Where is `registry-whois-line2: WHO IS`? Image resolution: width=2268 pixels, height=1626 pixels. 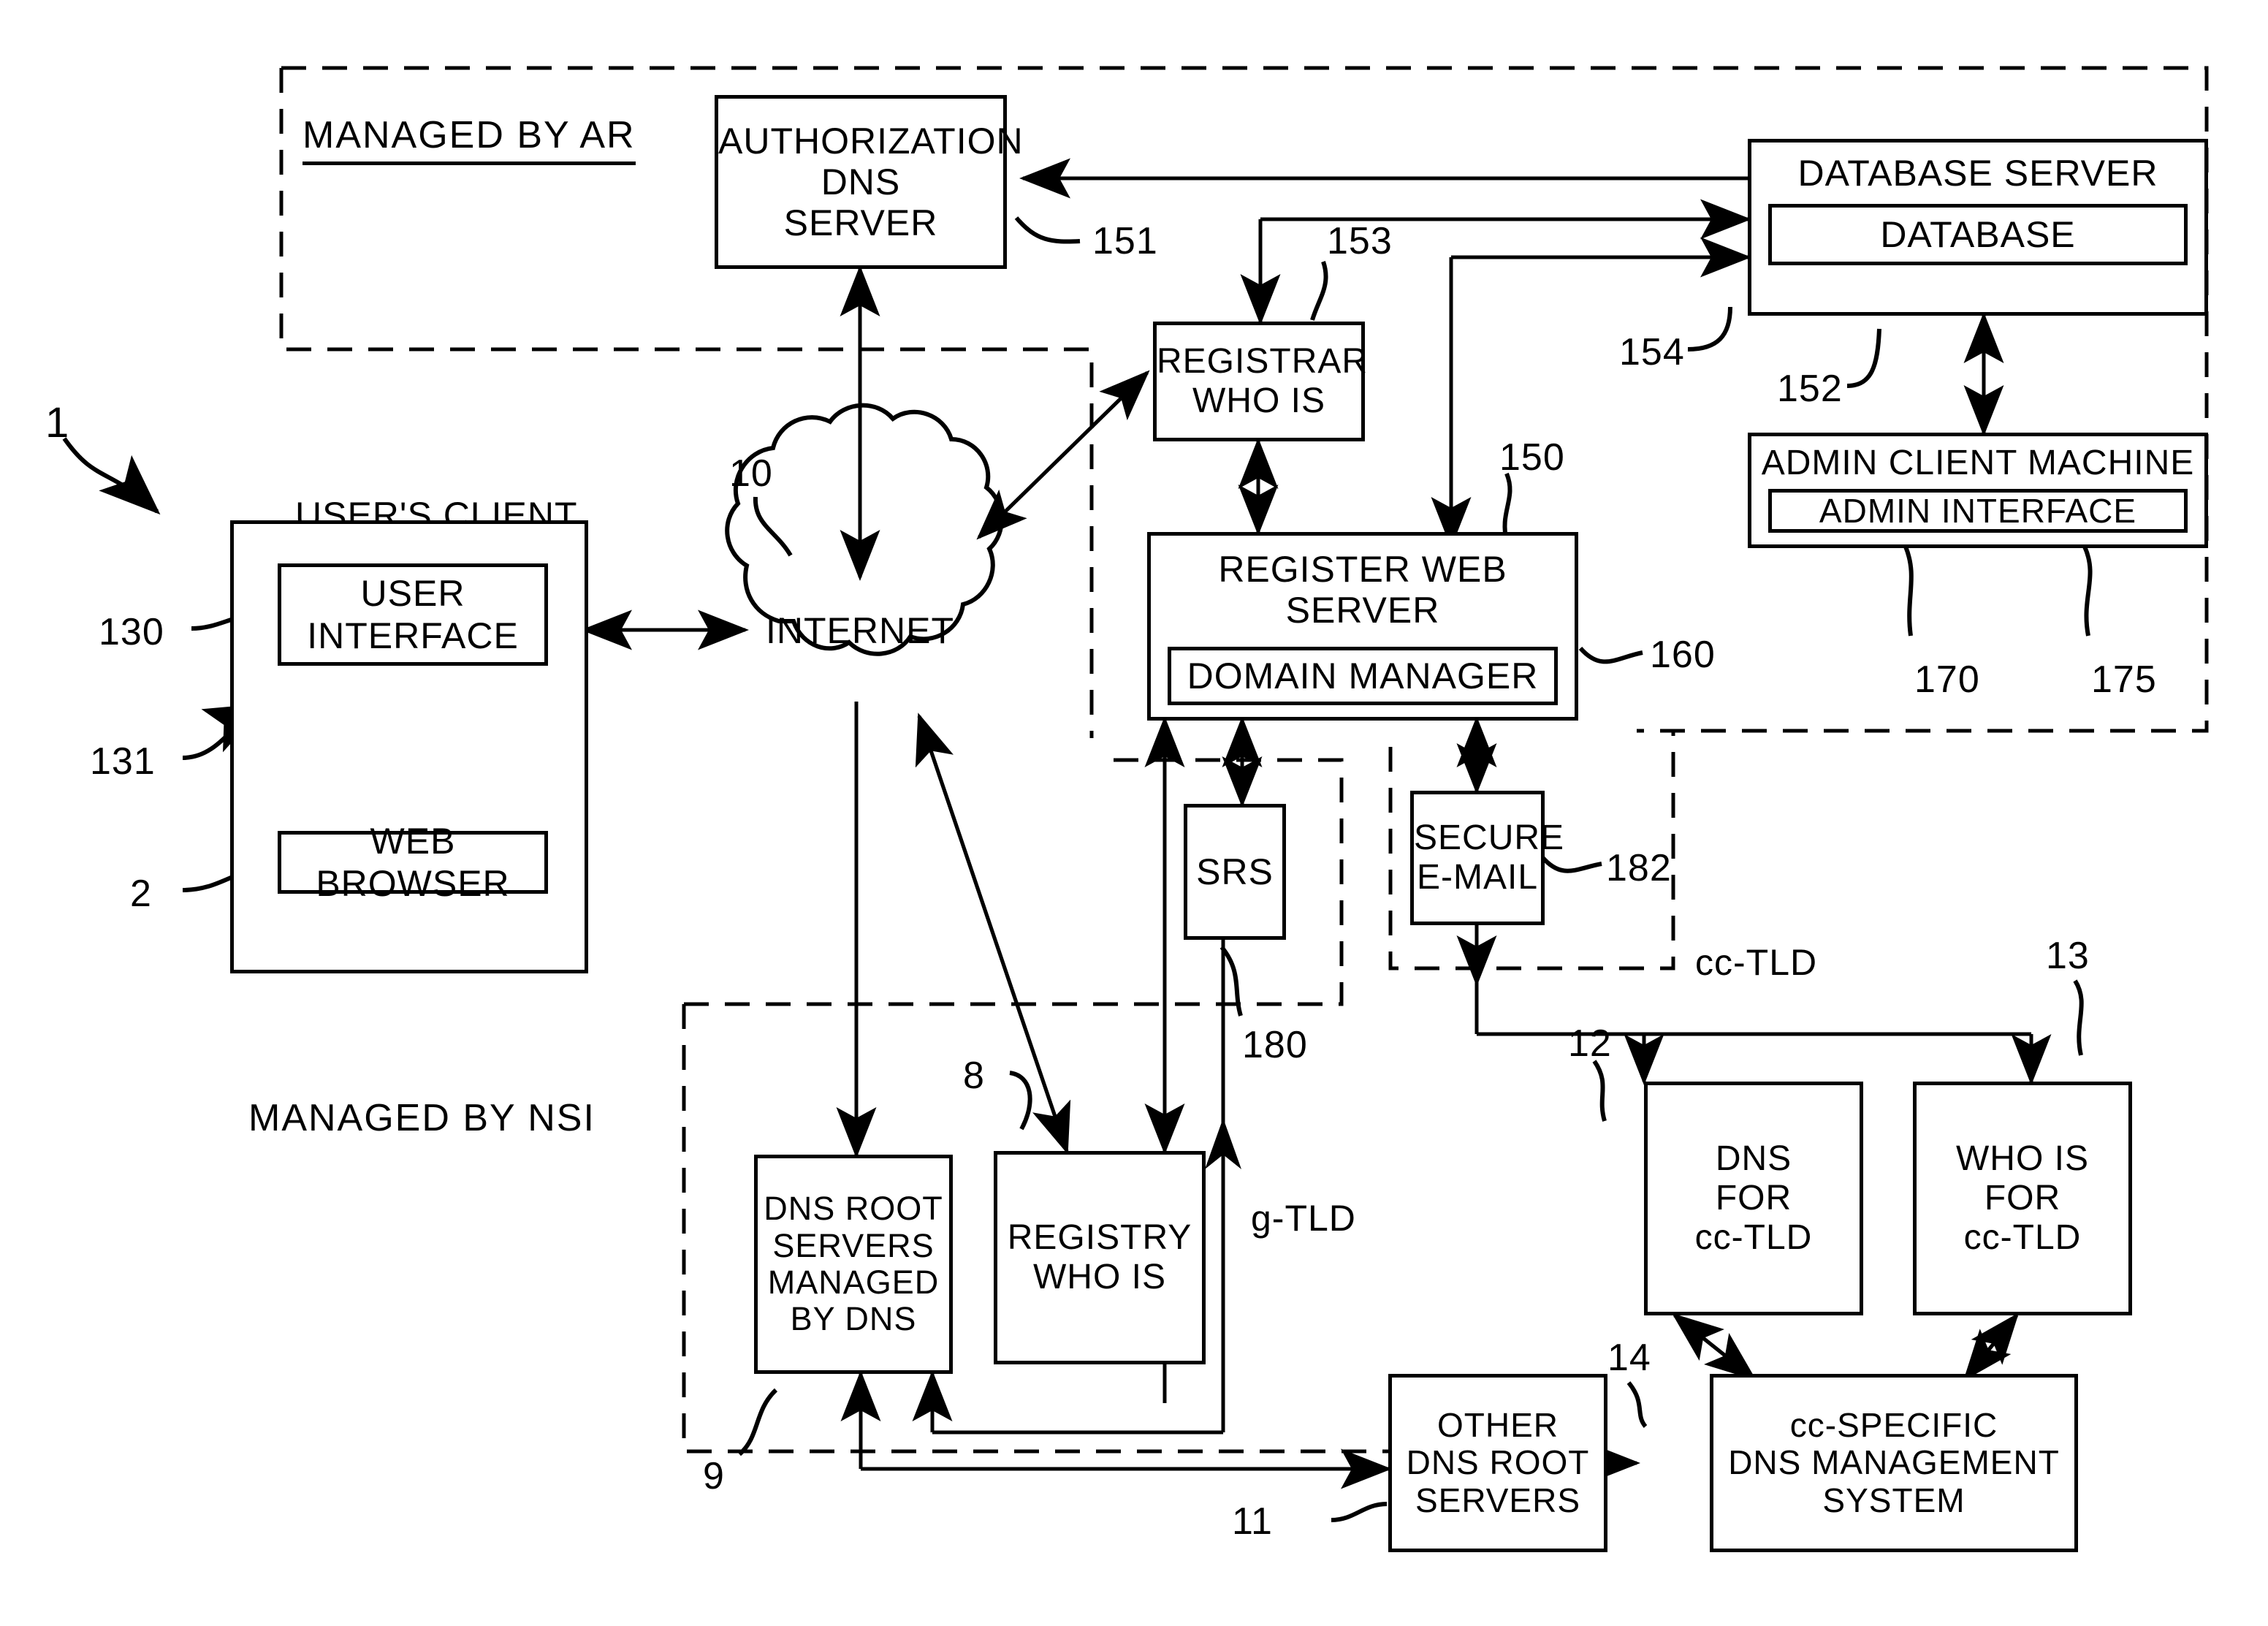 registry-whois-line2: WHO IS is located at coordinates (1099, 1277).